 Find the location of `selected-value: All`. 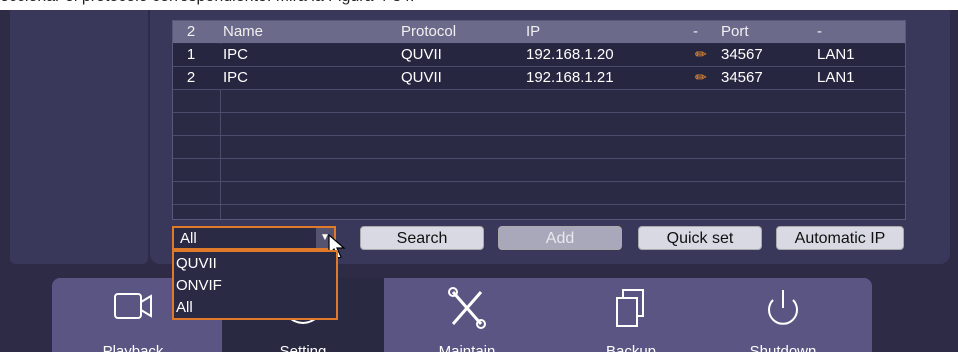

selected-value: All is located at coordinates (188, 238).